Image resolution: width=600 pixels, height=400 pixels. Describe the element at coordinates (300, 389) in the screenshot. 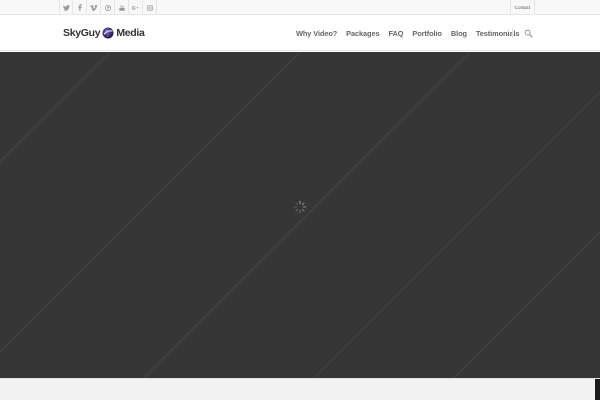

I see `content-section` at that location.